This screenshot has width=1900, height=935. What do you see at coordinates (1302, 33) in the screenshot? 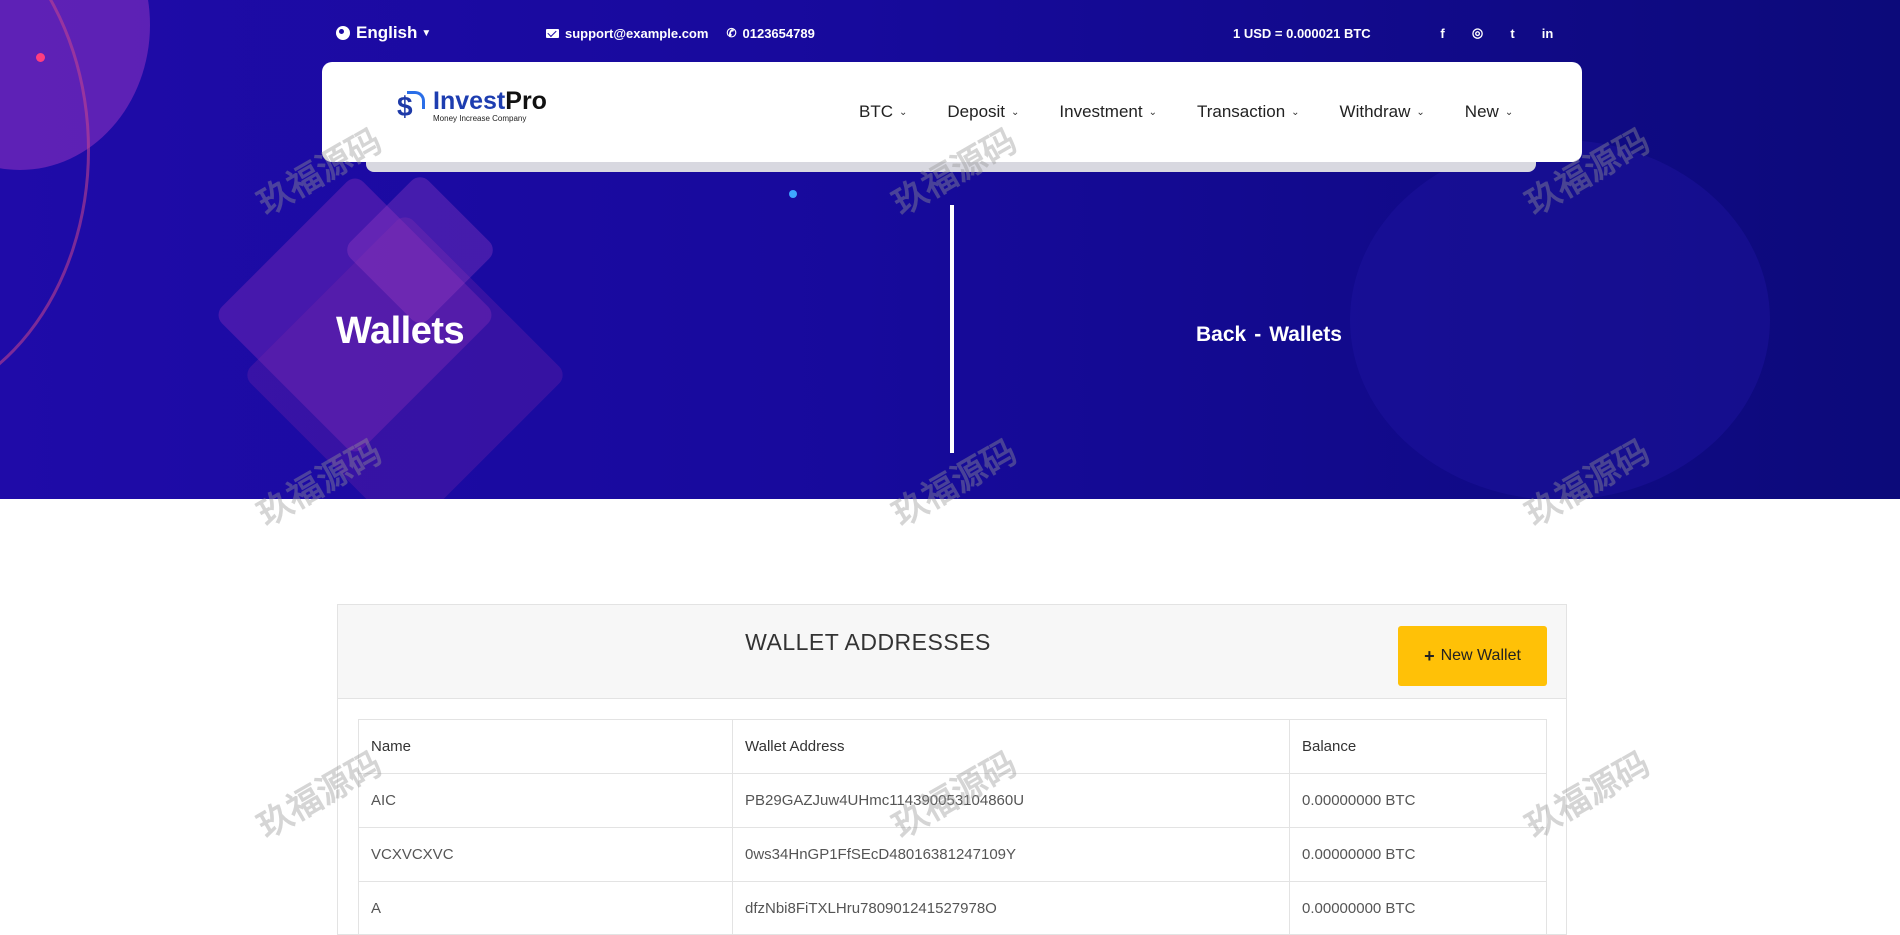
I see `exchange-rate: 1 USD = 0.000021 BTC` at bounding box center [1302, 33].